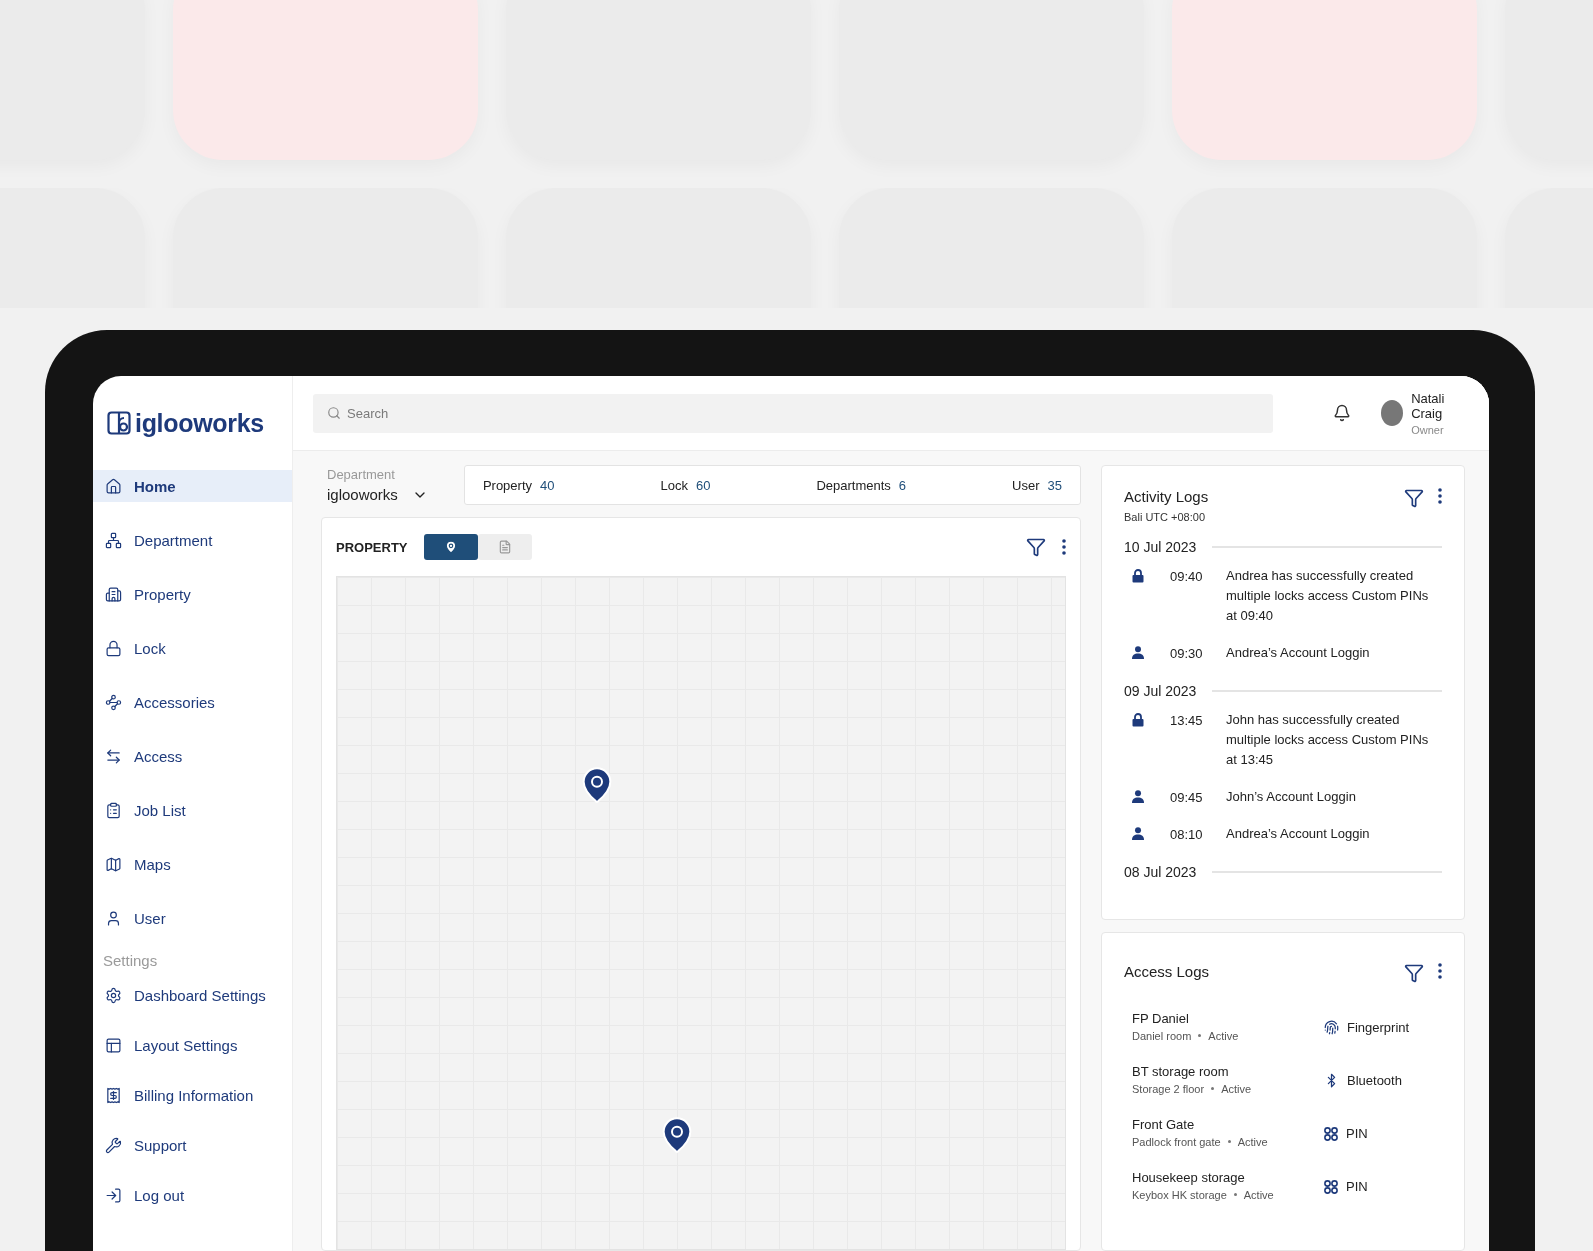 This screenshot has height=1251, width=1593. I want to click on map-icon, so click(113, 864).